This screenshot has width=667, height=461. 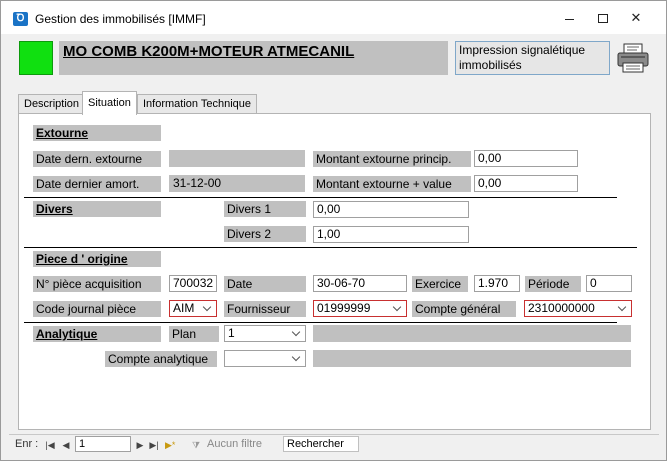 What do you see at coordinates (253, 58) in the screenshot?
I see `asset-name: MO COMB K200M+MOTEUR ATMECANIL` at bounding box center [253, 58].